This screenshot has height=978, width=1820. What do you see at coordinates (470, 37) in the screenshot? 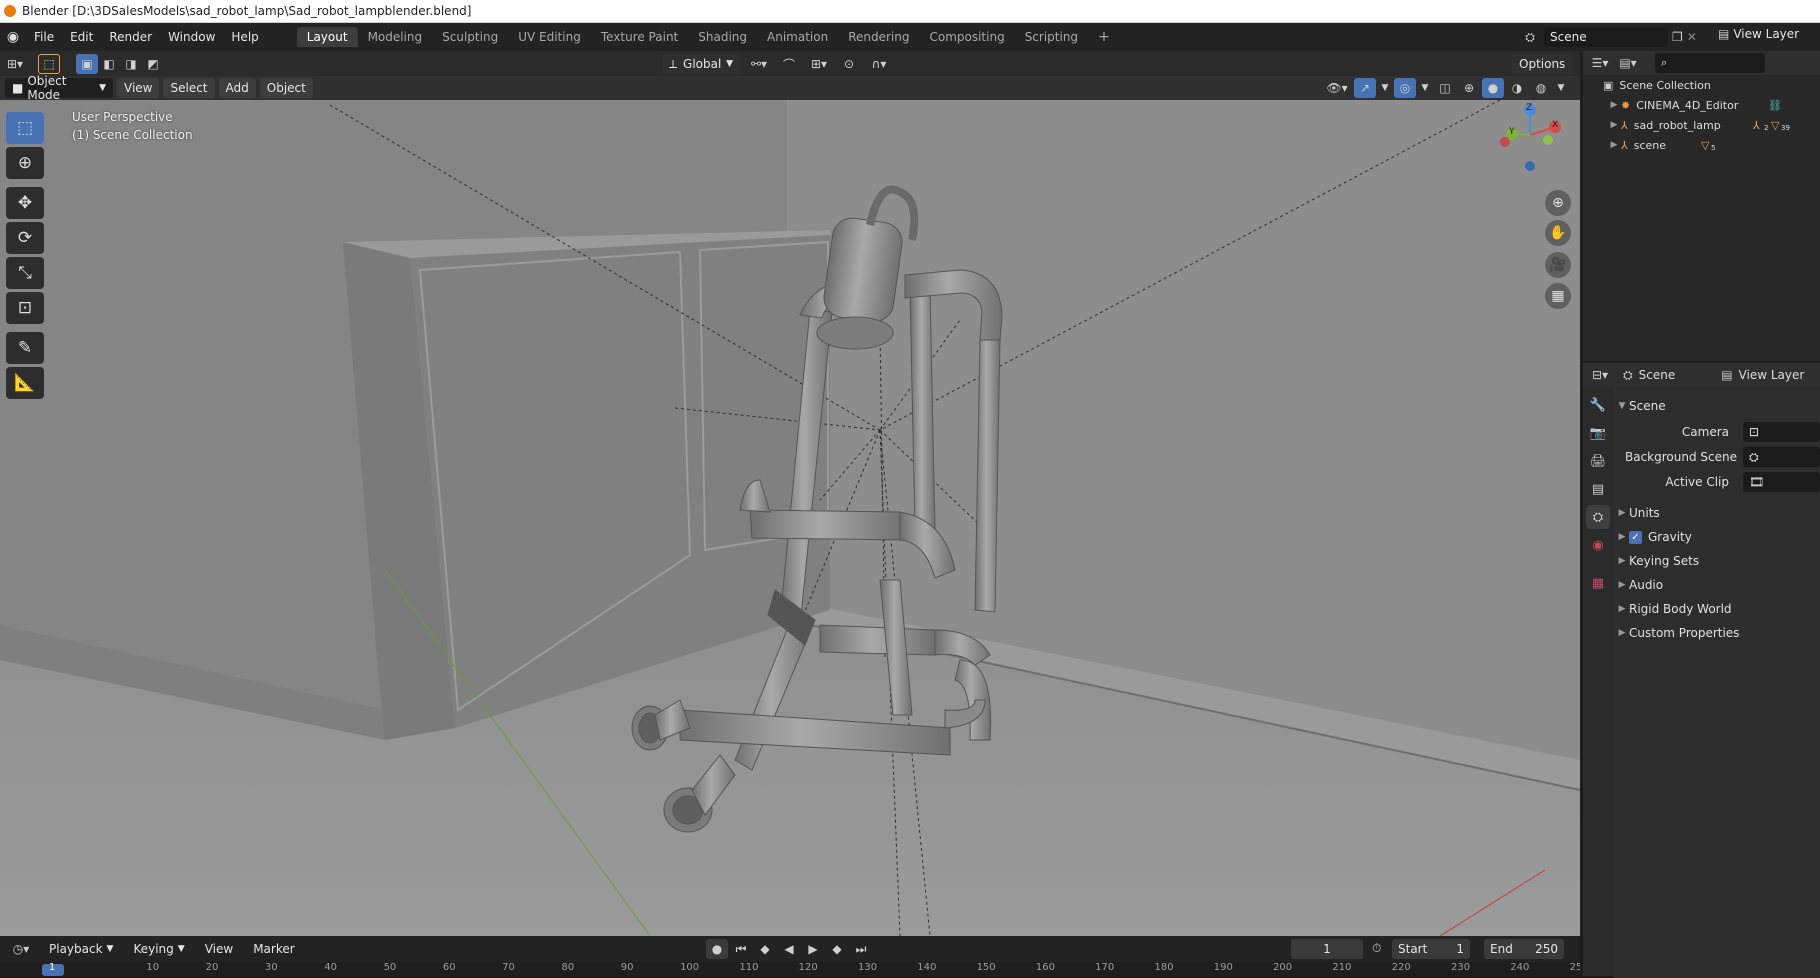
I see `tab-sculpting: Sculpting` at bounding box center [470, 37].